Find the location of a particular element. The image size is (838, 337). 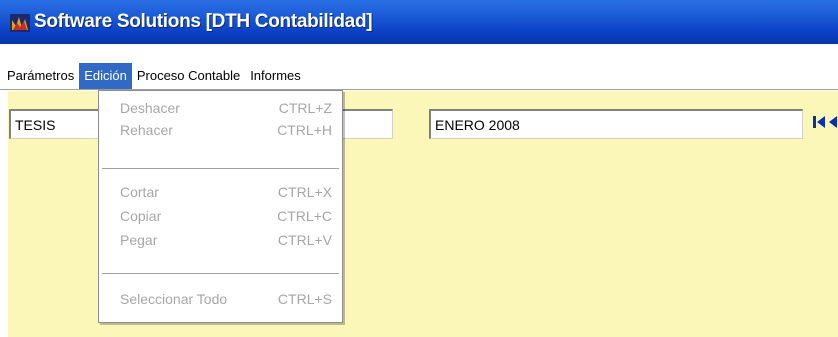

title-bar: Software Solutions [DTH Contabilidad] is located at coordinates (419, 22).